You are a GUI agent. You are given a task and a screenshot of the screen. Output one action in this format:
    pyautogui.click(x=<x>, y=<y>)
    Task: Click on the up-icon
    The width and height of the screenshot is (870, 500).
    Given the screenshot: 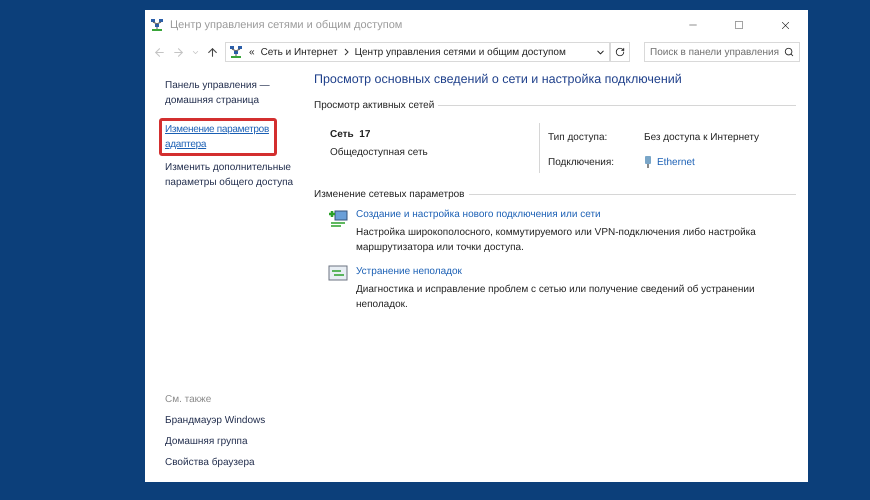 What is the action you would take?
    pyautogui.click(x=212, y=52)
    